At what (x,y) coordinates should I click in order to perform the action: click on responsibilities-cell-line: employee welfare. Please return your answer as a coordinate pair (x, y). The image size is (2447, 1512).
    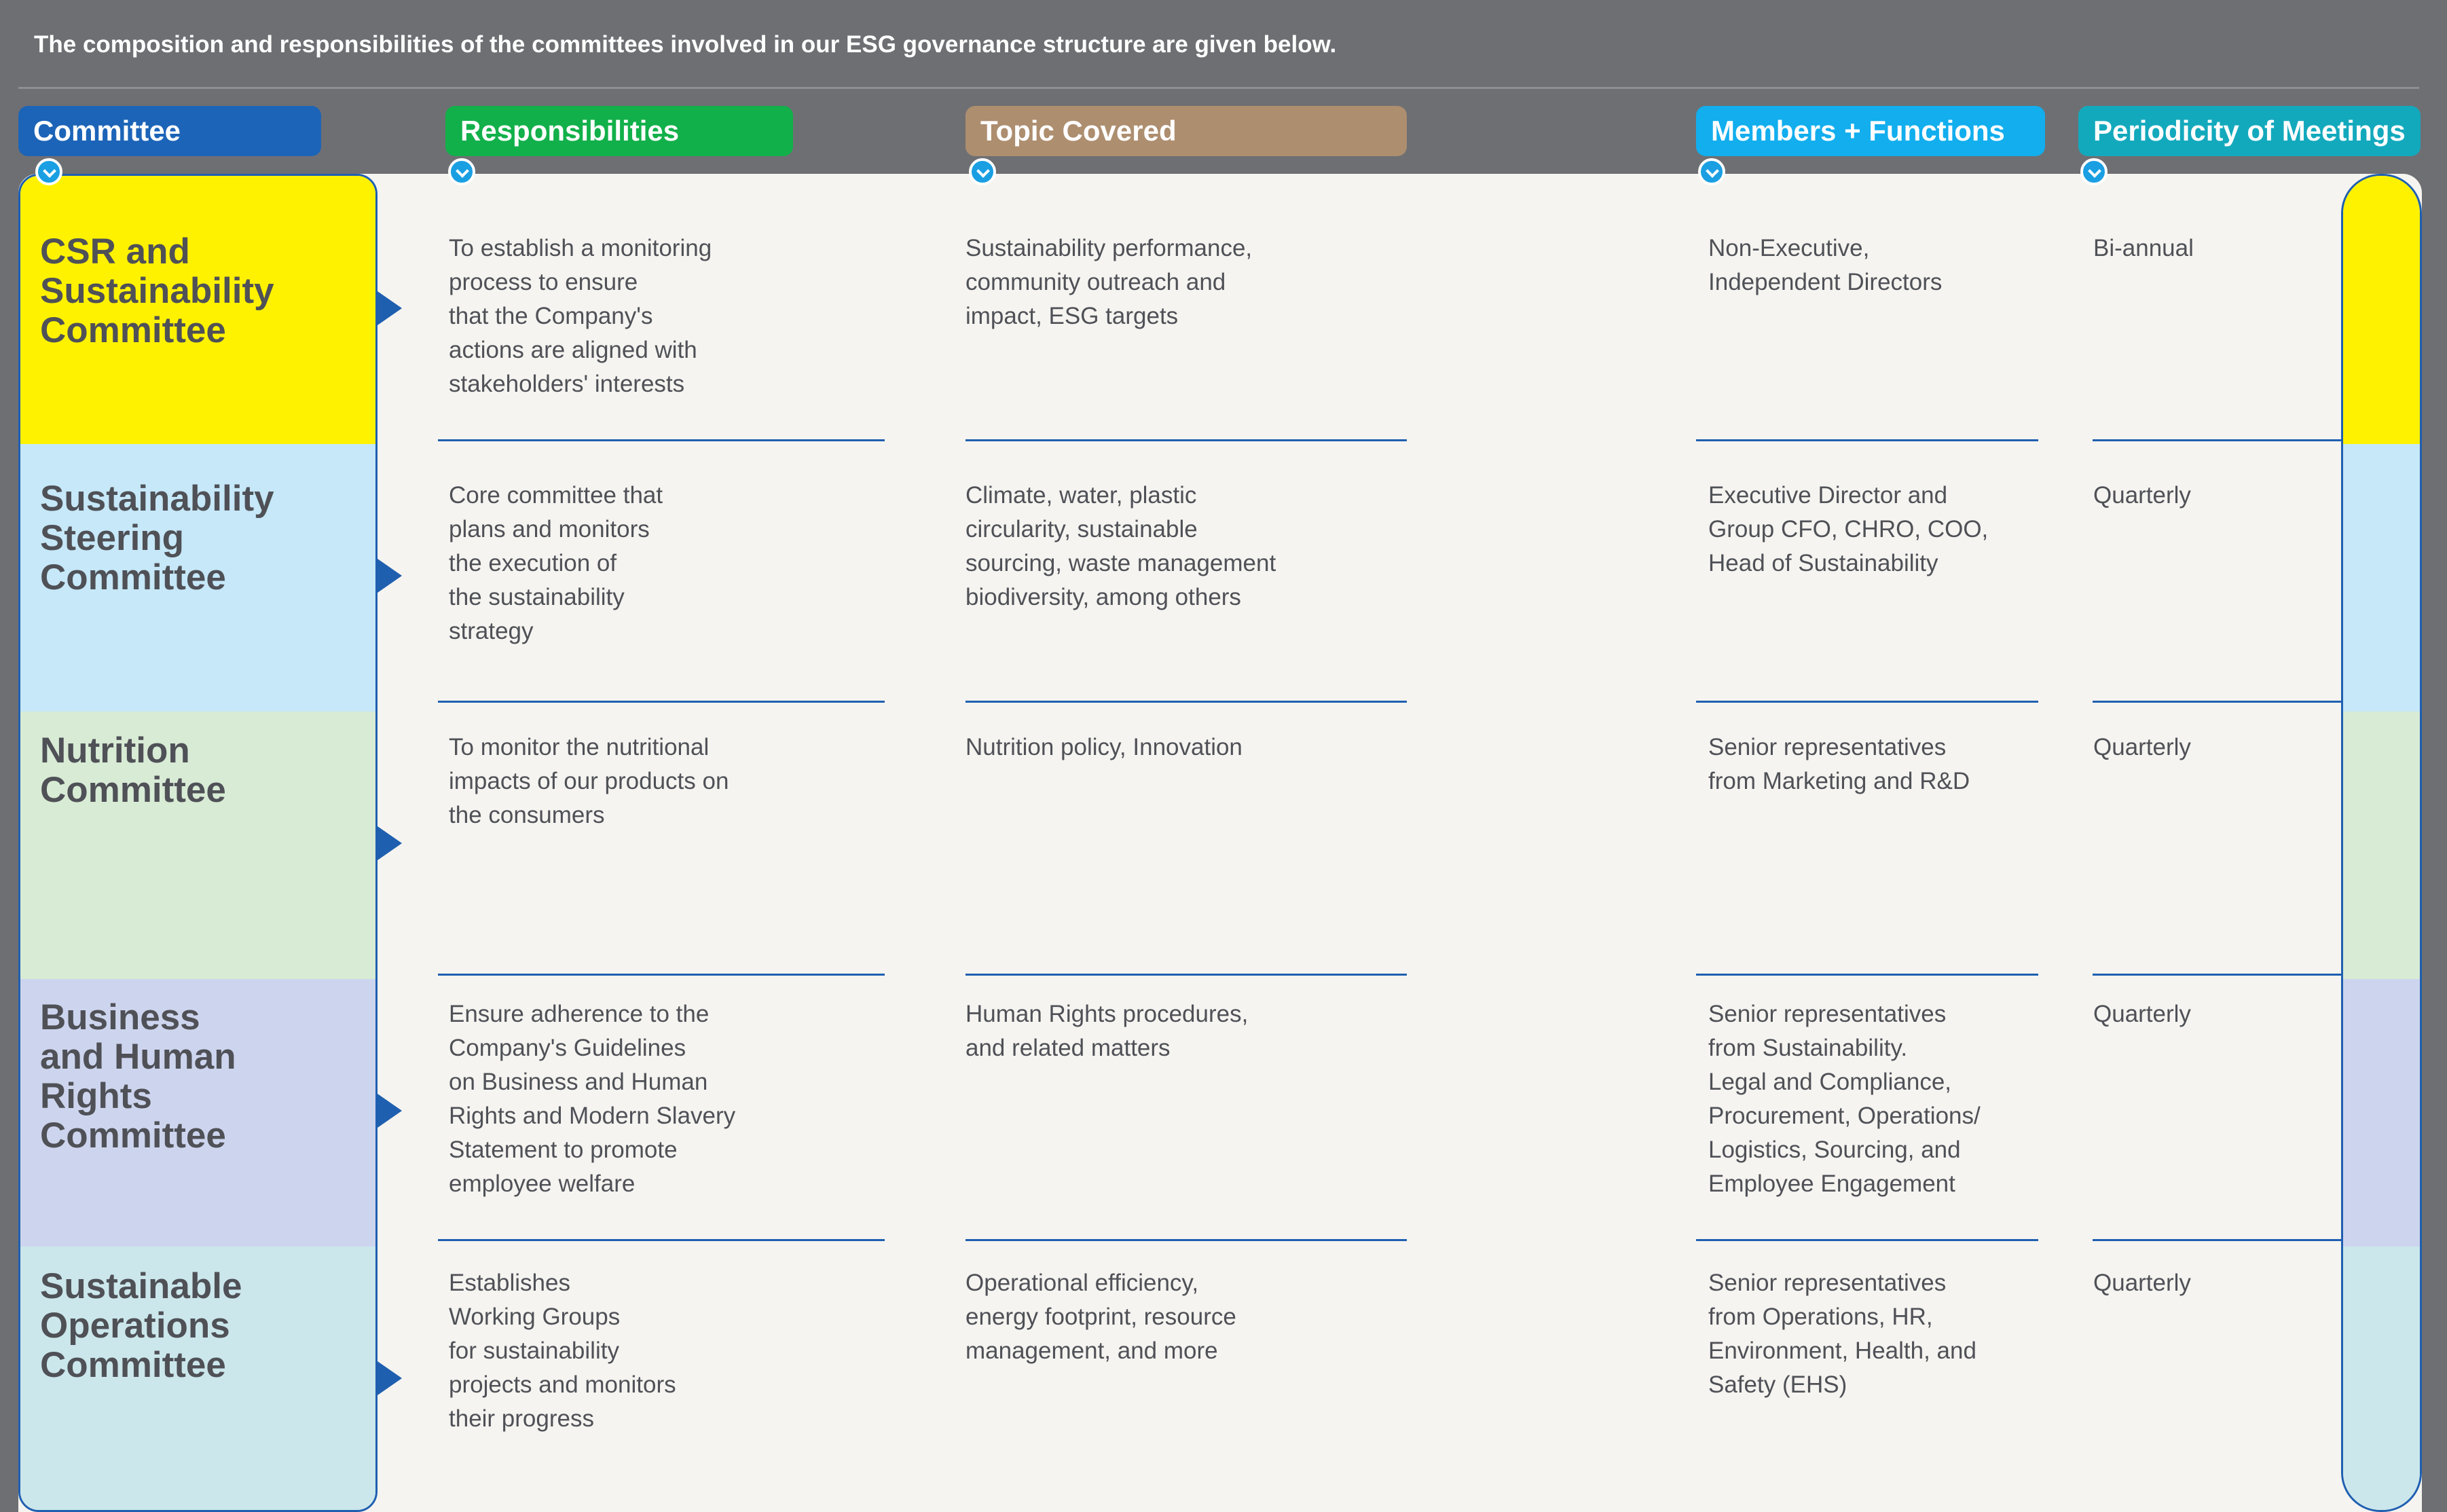
    Looking at the image, I should click on (542, 1183).